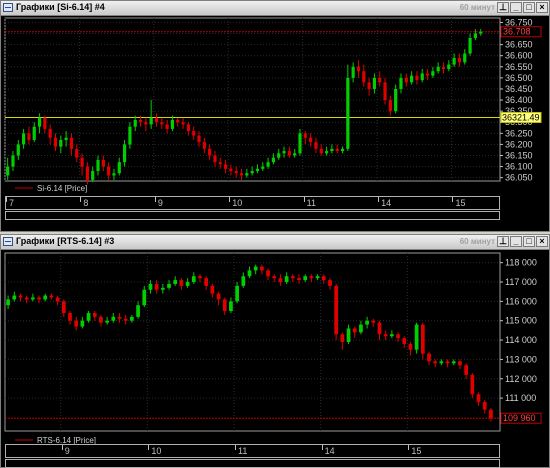 This screenshot has height=468, width=550. Describe the element at coordinates (416, 451) in the screenshot. I see `x-tick-label: 15` at that location.